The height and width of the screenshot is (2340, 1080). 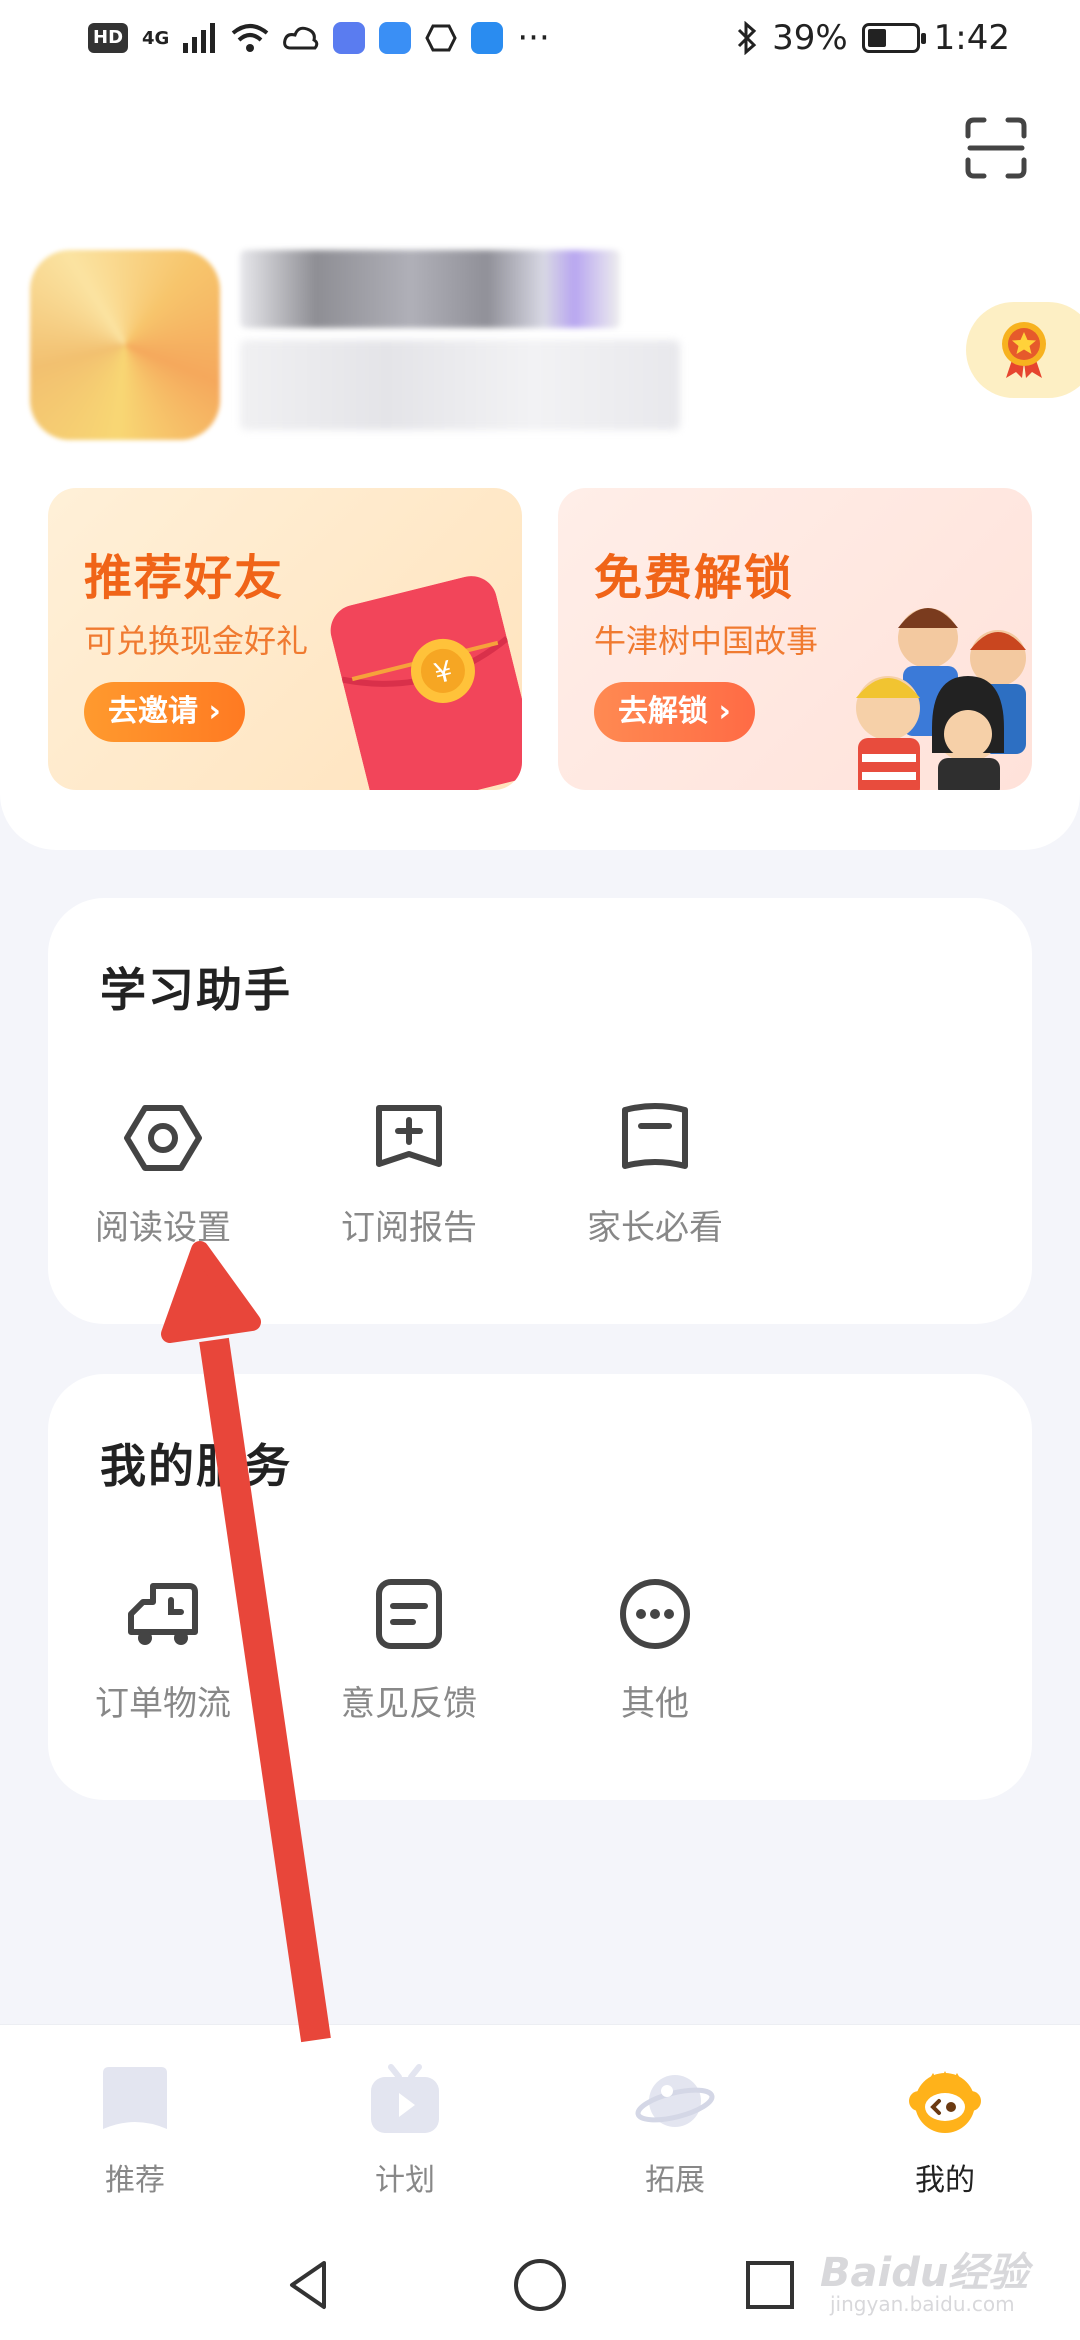 What do you see at coordinates (164, 712) in the screenshot?
I see `invite-button: 去邀请 ›` at bounding box center [164, 712].